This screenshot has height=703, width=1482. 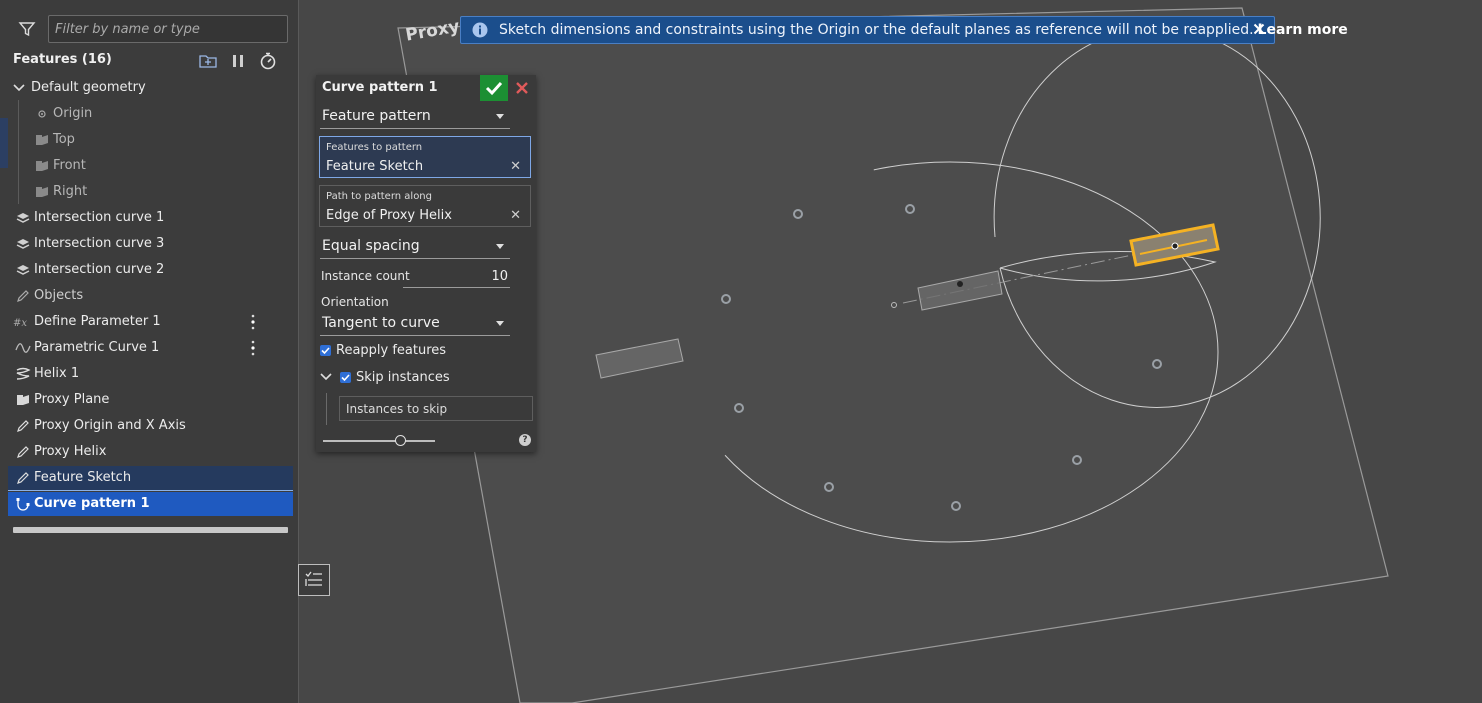 What do you see at coordinates (150, 244) in the screenshot?
I see `tree-item-intersection-curve-3: Intersection curve 3` at bounding box center [150, 244].